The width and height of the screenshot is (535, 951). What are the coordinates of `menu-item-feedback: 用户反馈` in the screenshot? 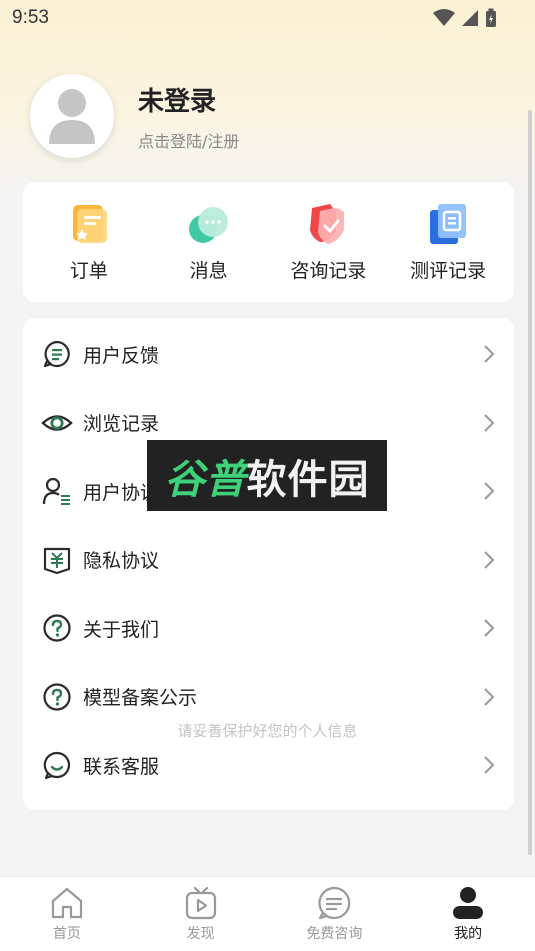 It's located at (268, 354).